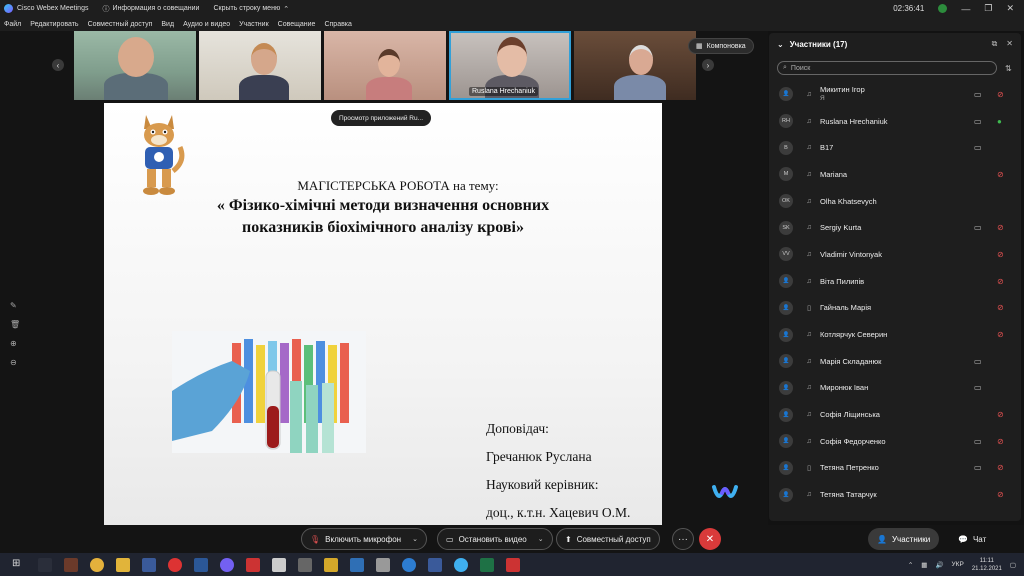 The image size is (1024, 576). What do you see at coordinates (895, 334) in the screenshot?
I see `participant-row: 👤 ♫ Котлярчук Северин ⊘` at bounding box center [895, 334].